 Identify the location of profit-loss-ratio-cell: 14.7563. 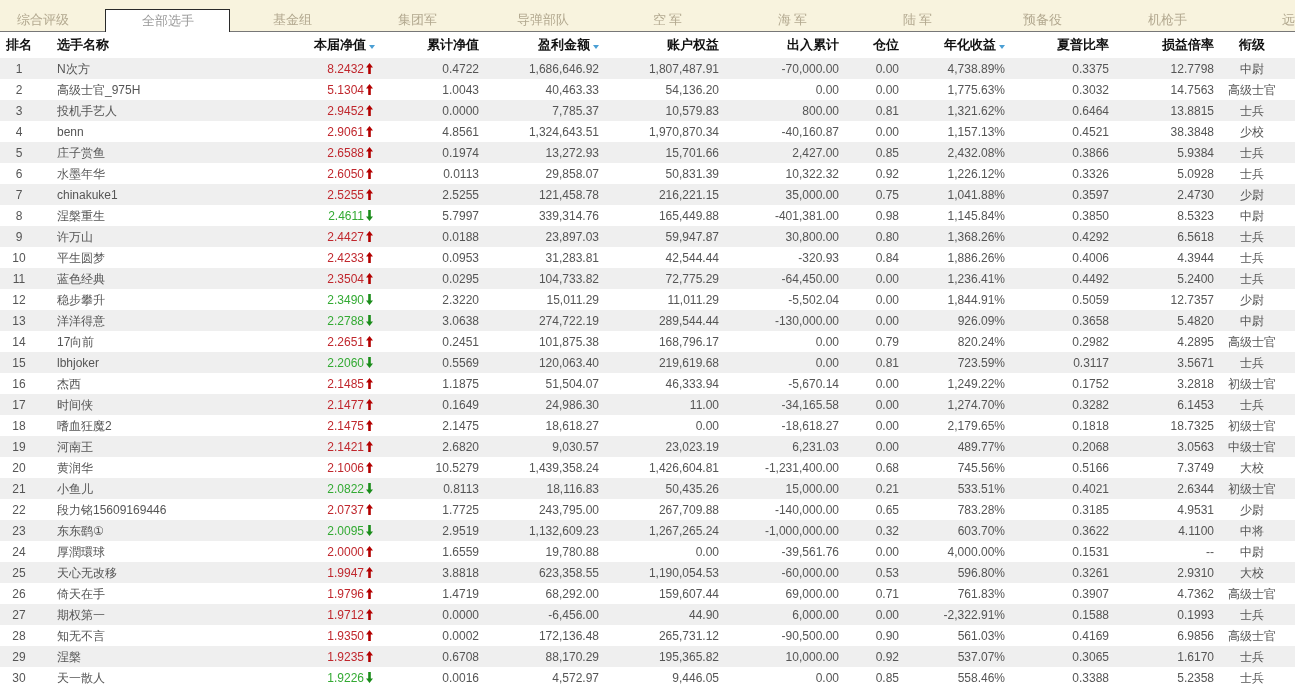
(1192, 89).